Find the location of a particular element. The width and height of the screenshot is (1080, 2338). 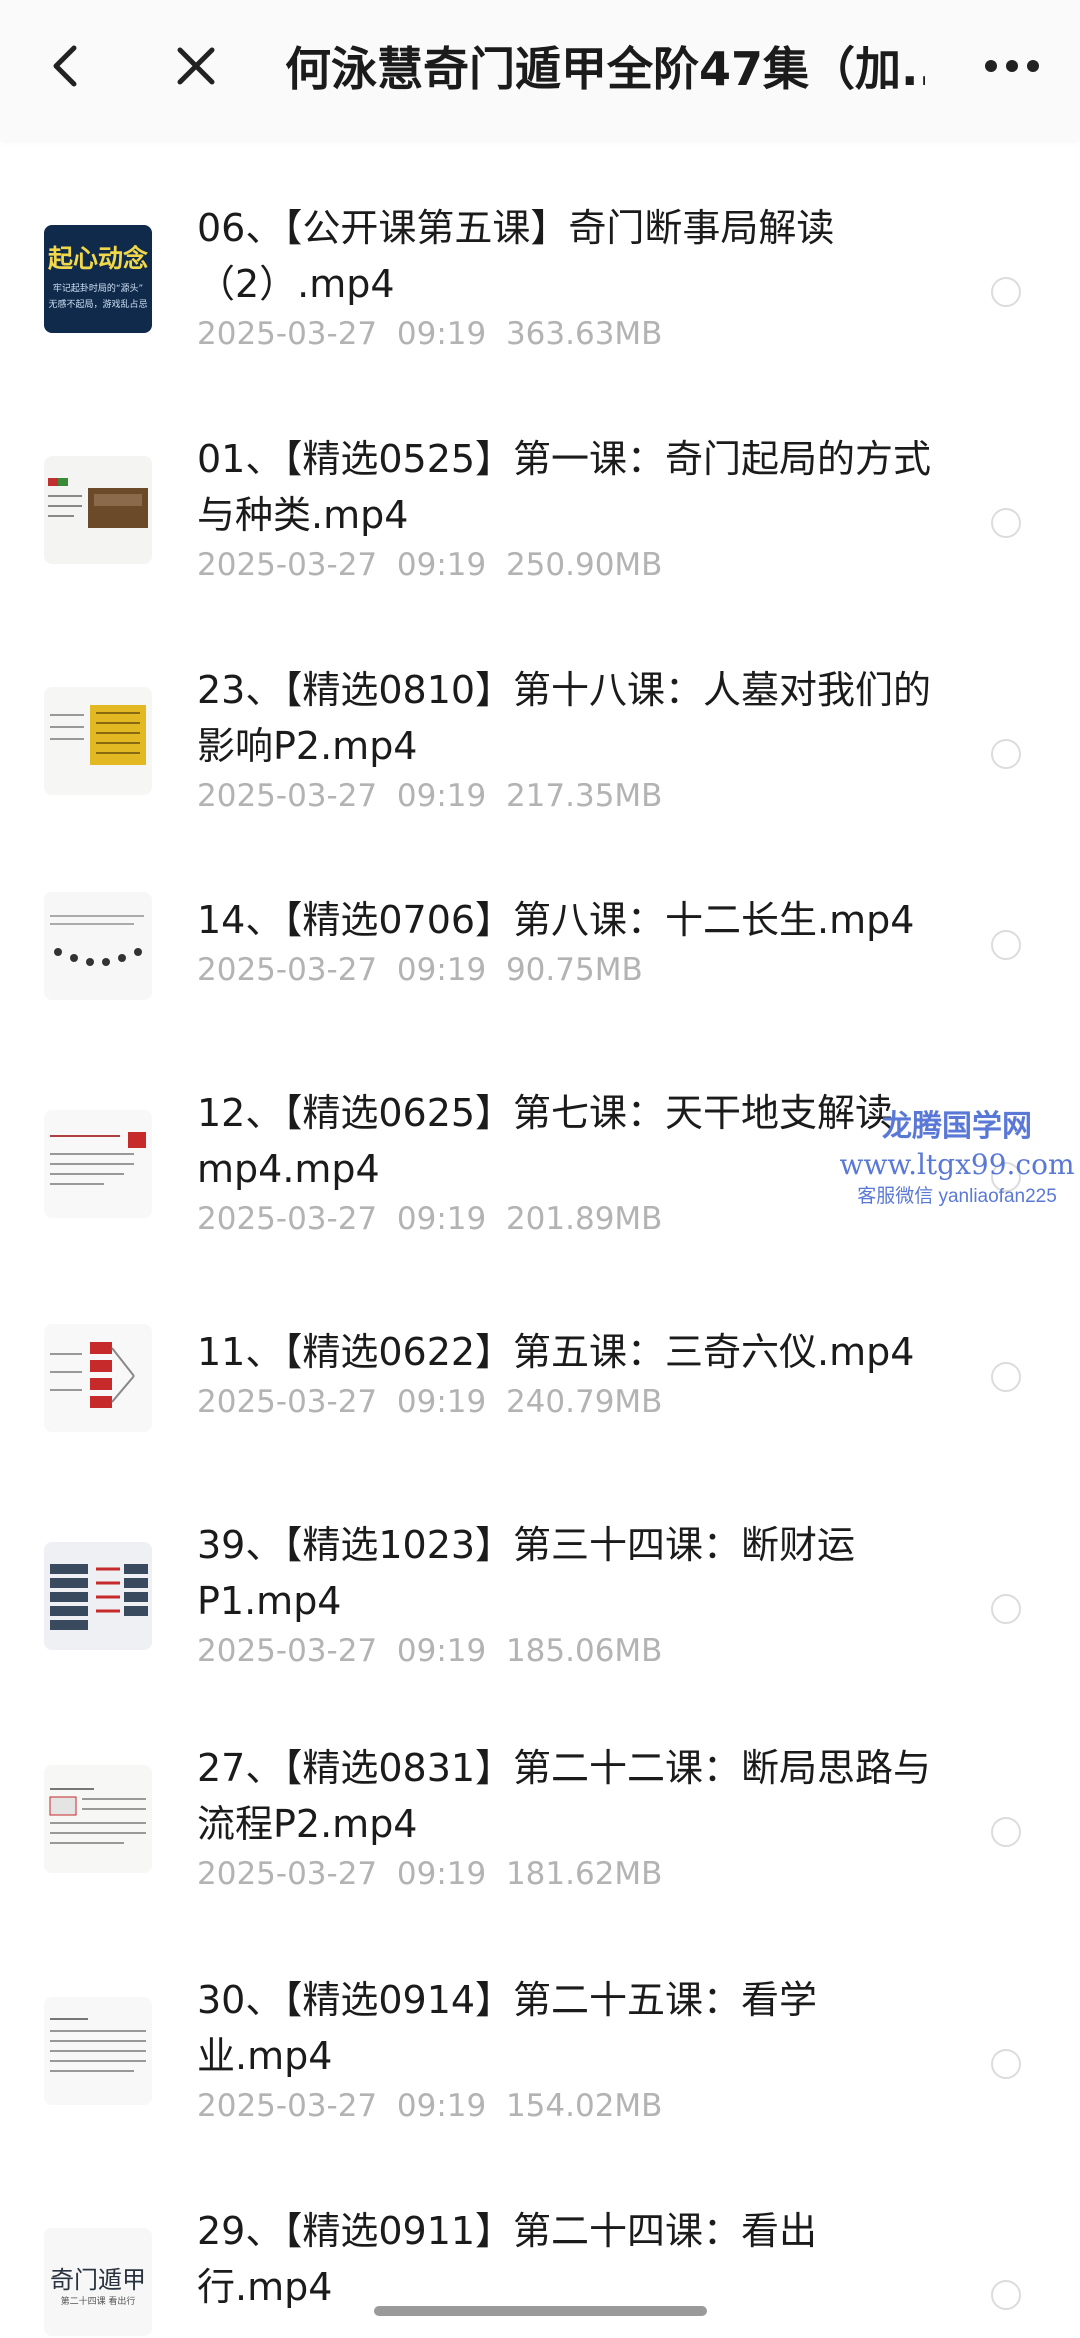

watermark-contact: 客服微信 yanliaofan225 is located at coordinates (957, 1196).